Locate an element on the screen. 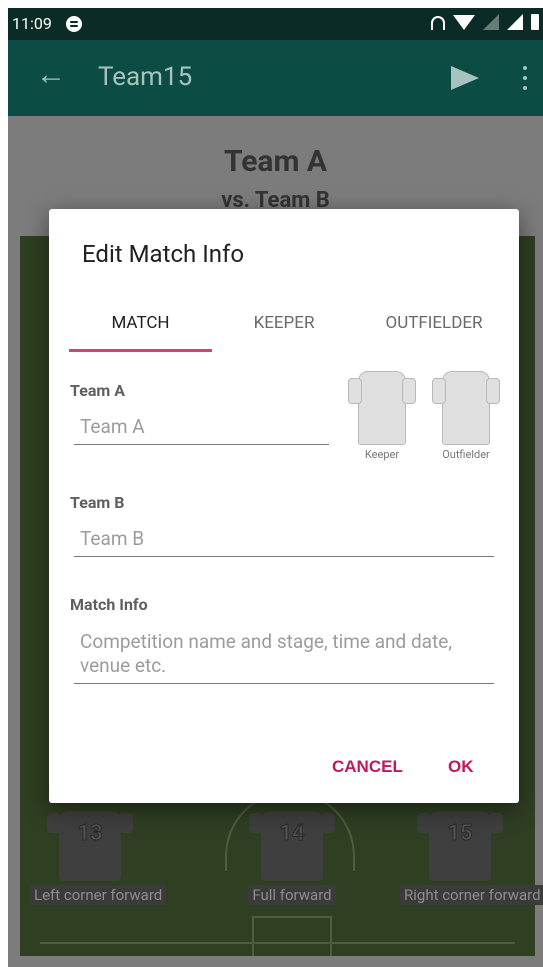  outfielder-shirt-icon is located at coordinates (466, 408).